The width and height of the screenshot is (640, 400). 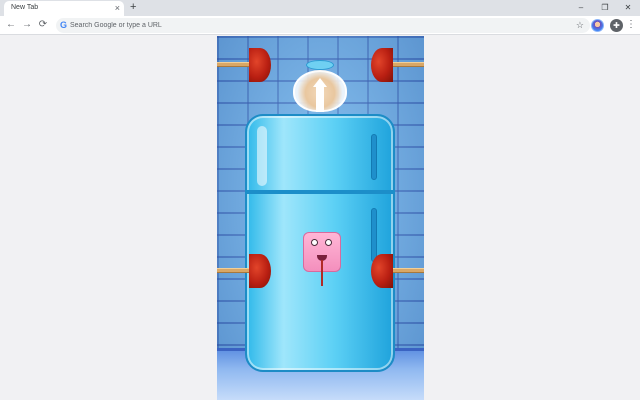 What do you see at coordinates (382, 65) in the screenshot?
I see `plunger-top-right` at bounding box center [382, 65].